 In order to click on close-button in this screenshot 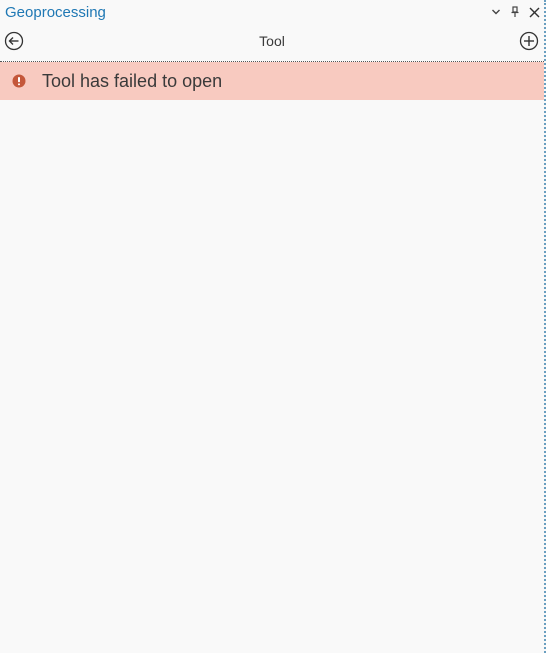, I will do `click(534, 12)`.